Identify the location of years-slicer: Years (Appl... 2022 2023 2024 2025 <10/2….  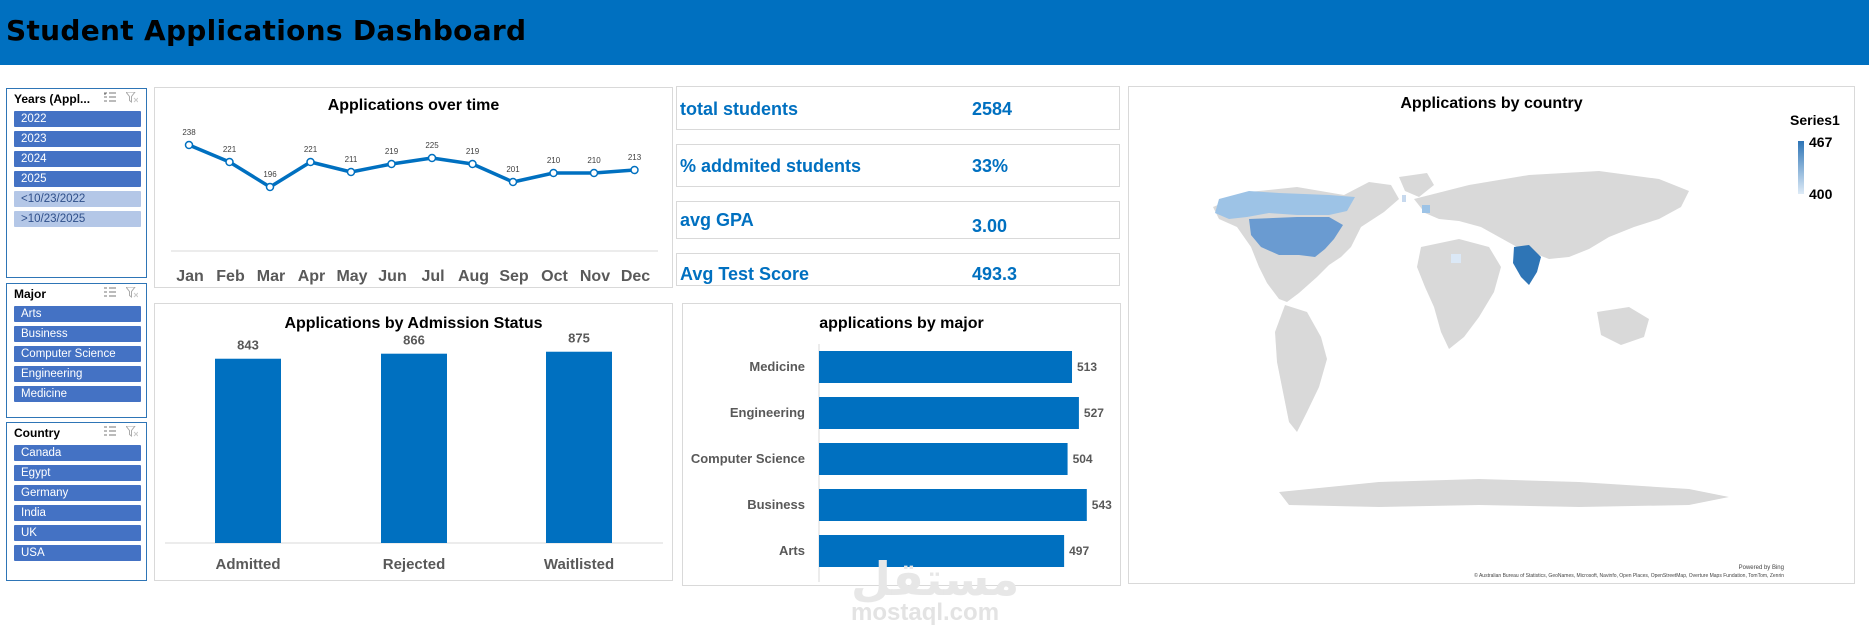
(76, 183).